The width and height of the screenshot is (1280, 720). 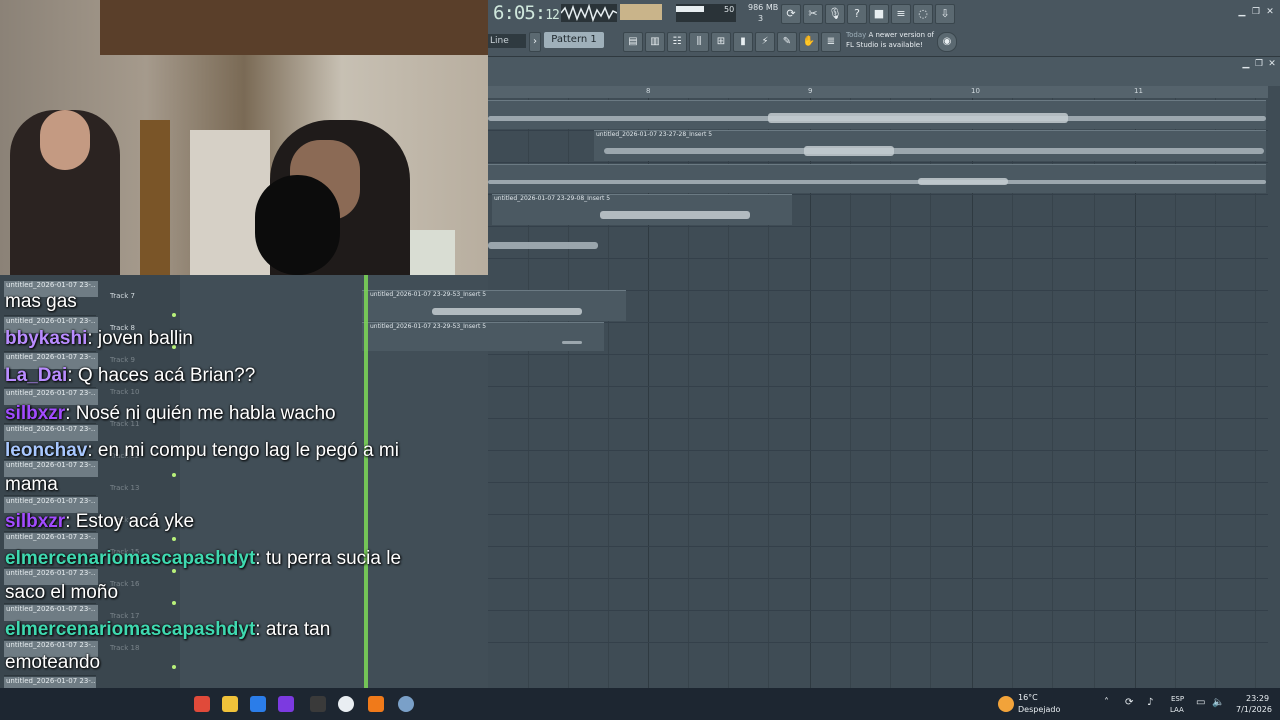 What do you see at coordinates (857, 14) in the screenshot?
I see `help-icon: ?` at bounding box center [857, 14].